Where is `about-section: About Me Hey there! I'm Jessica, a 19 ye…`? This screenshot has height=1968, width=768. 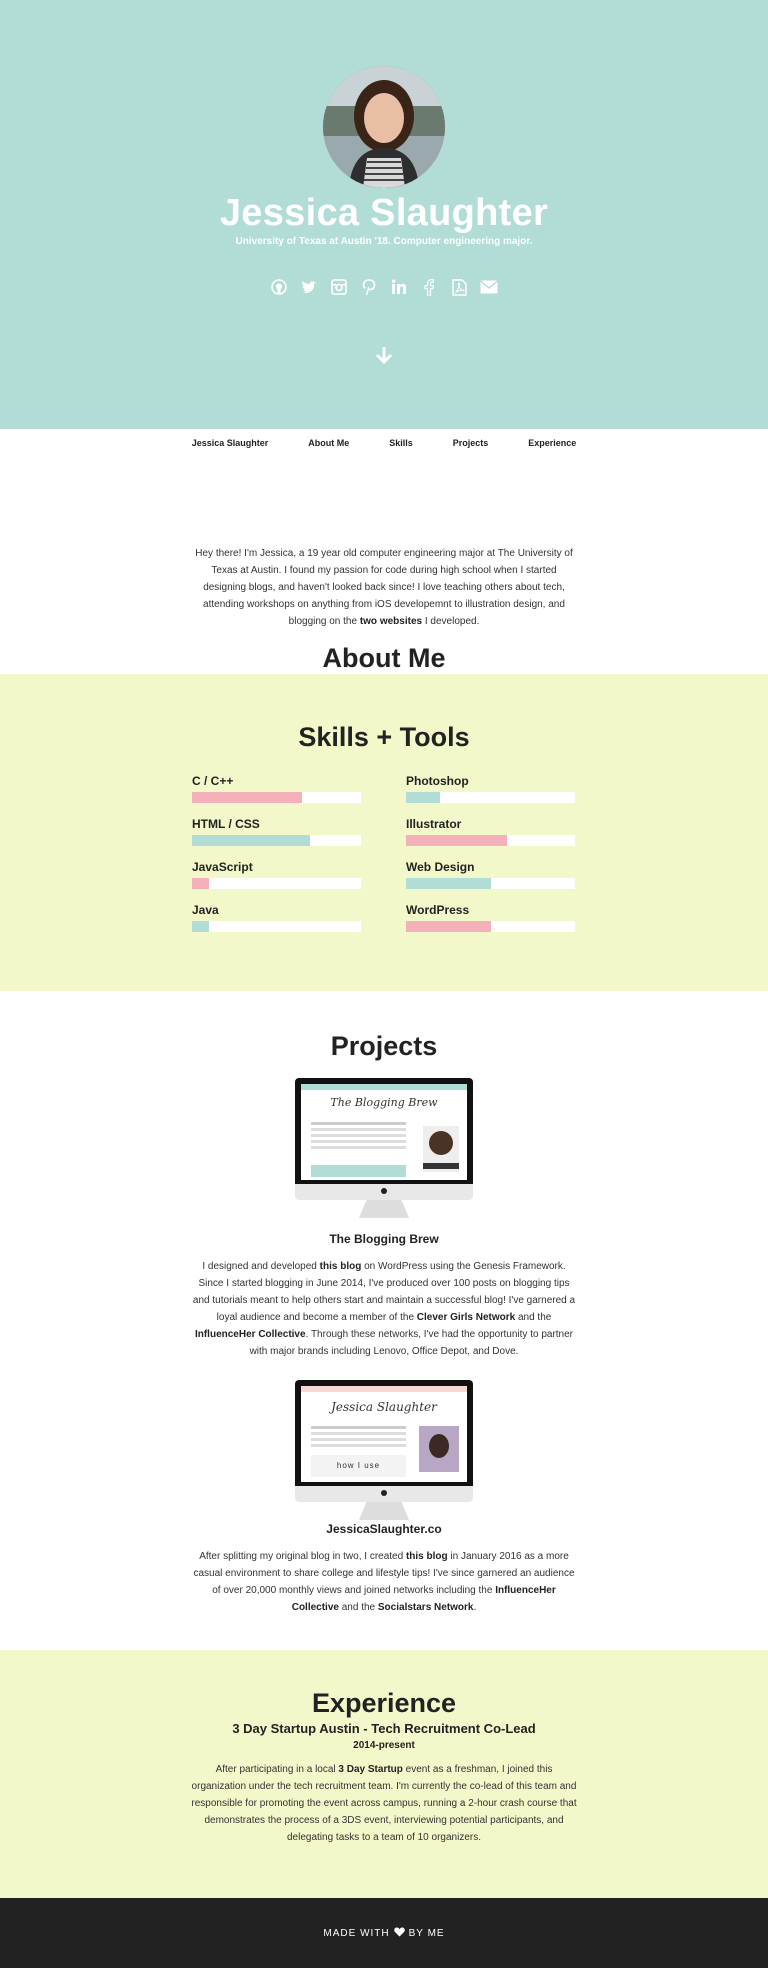
about-section: About Me Hey there! I'm Jessica, a 19 ye… is located at coordinates (384, 565).